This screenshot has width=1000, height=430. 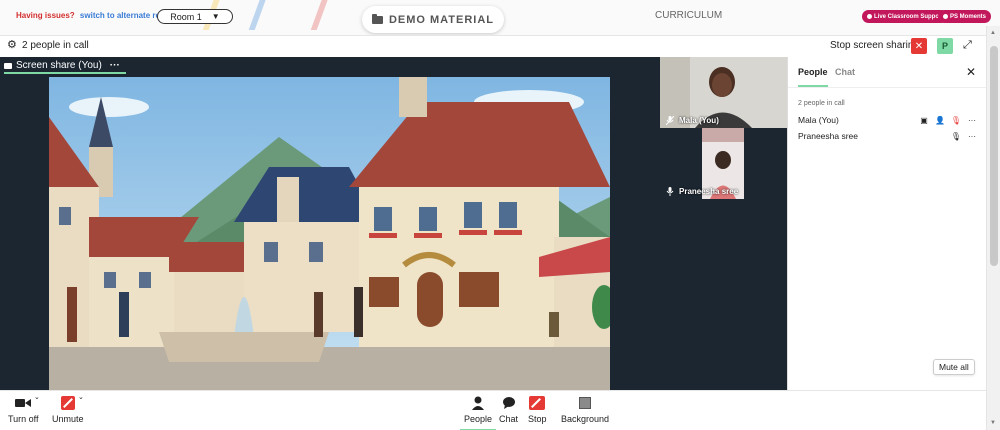 I want to click on person-row: Mala (You) ▣ 👤 🎙 ···, so click(x=888, y=120).